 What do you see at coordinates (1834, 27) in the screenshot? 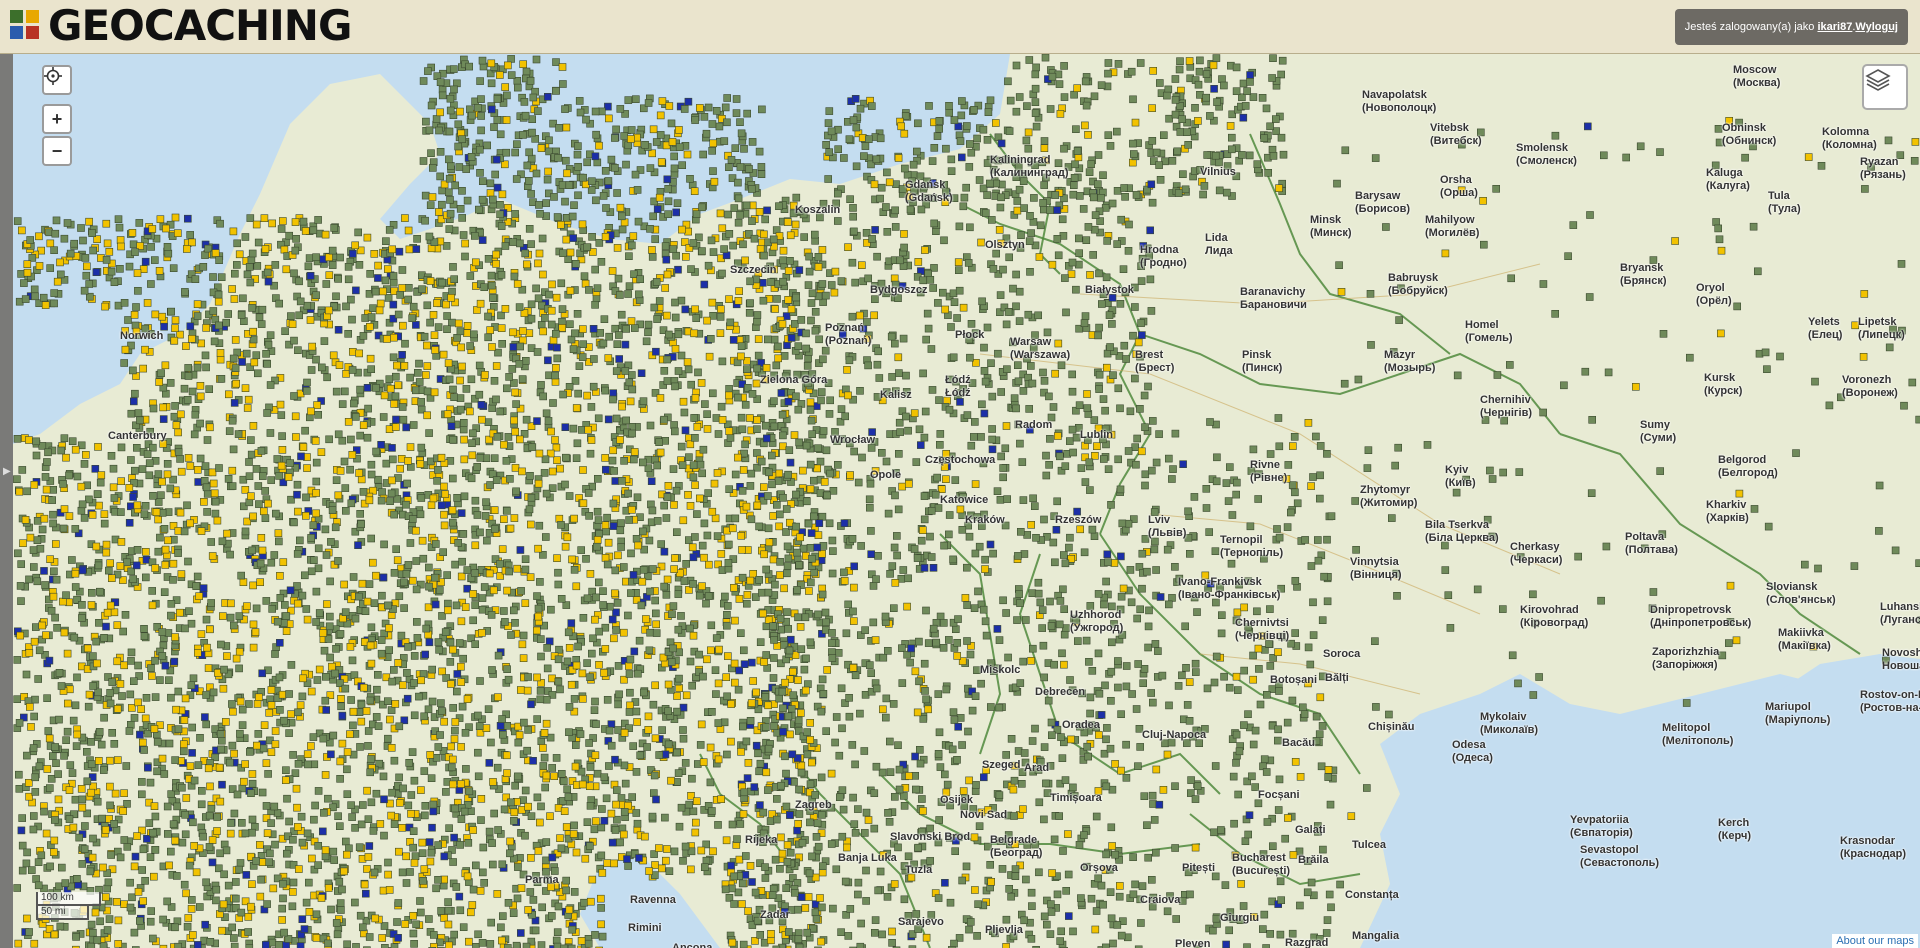
I see `username-link: ikari87` at bounding box center [1834, 27].